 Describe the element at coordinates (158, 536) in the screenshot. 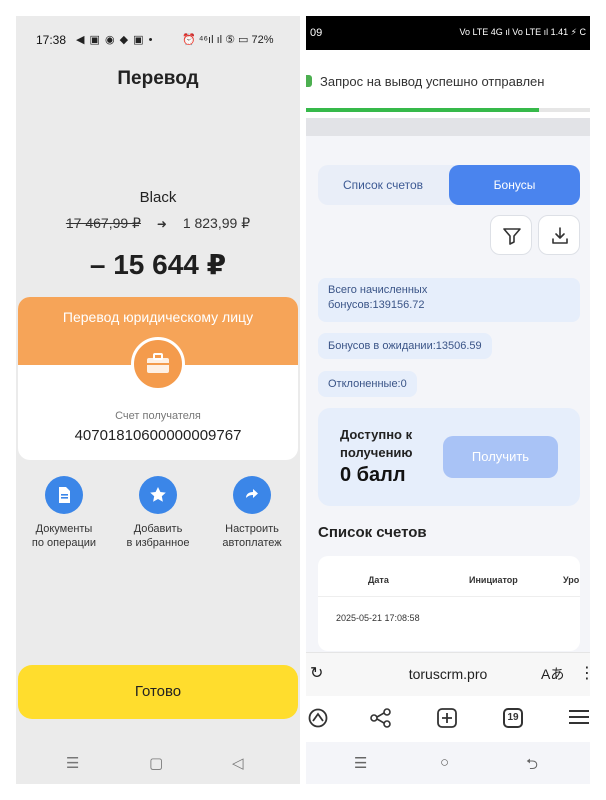

I see `add-favorite-label: Добавить в избранное` at that location.